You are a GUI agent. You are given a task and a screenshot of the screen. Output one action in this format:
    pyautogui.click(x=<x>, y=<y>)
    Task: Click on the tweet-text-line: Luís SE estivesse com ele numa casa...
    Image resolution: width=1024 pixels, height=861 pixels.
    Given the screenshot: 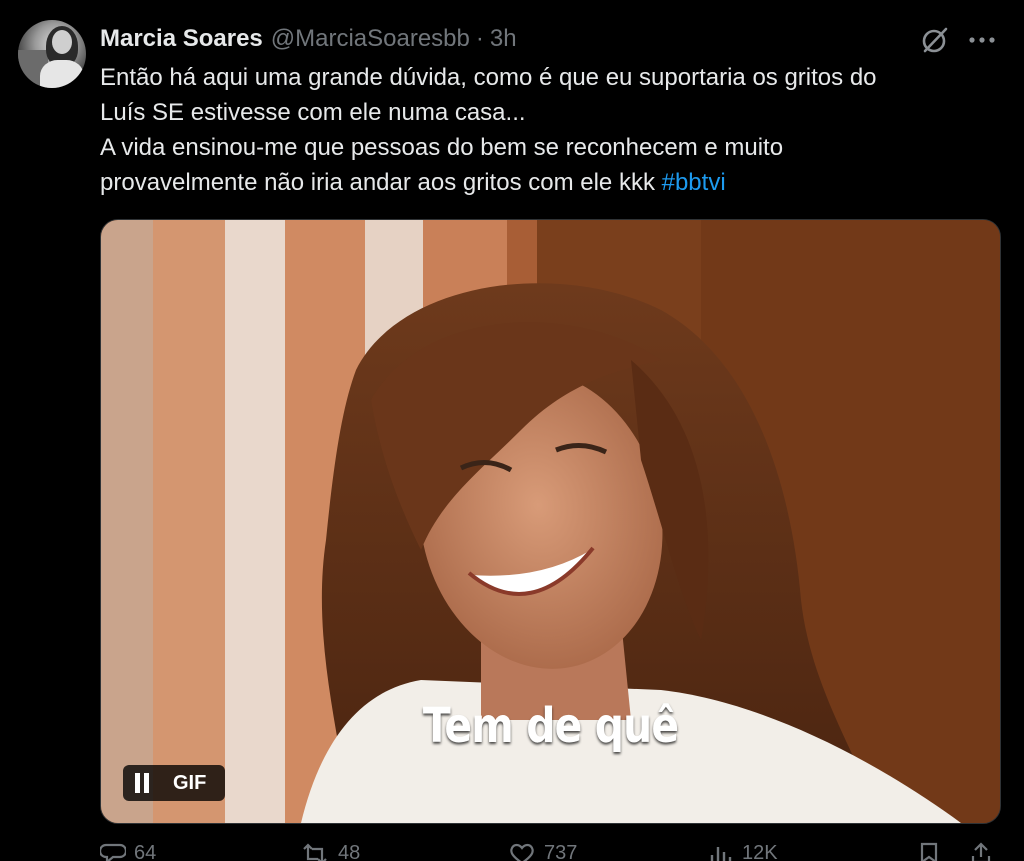 What is the action you would take?
    pyautogui.click(x=313, y=112)
    